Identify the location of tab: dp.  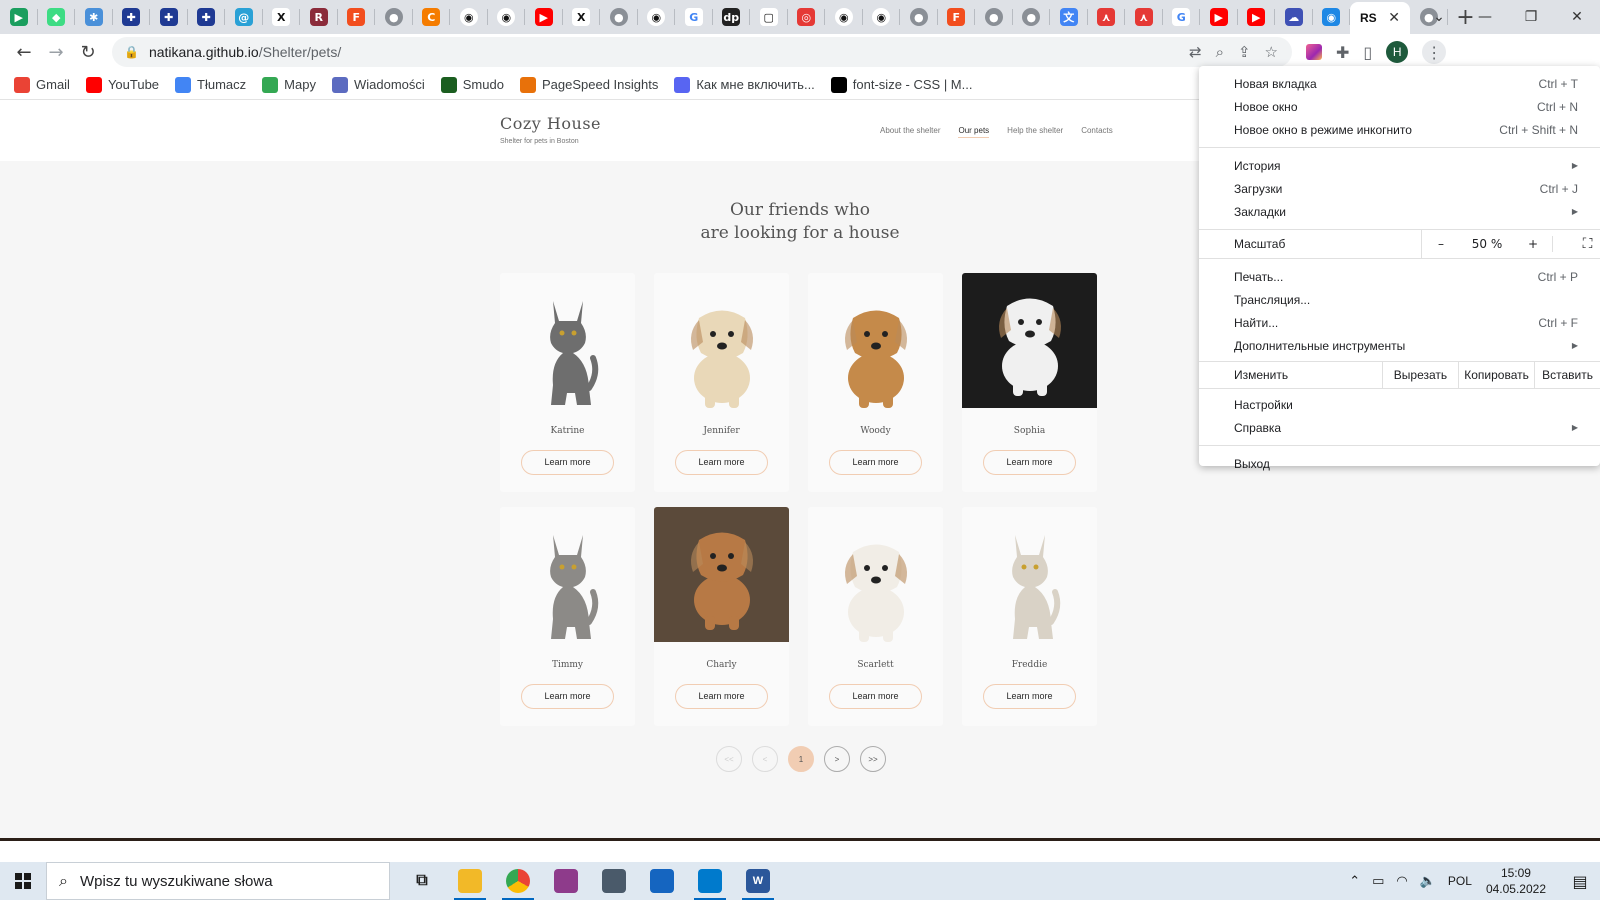
(732, 17).